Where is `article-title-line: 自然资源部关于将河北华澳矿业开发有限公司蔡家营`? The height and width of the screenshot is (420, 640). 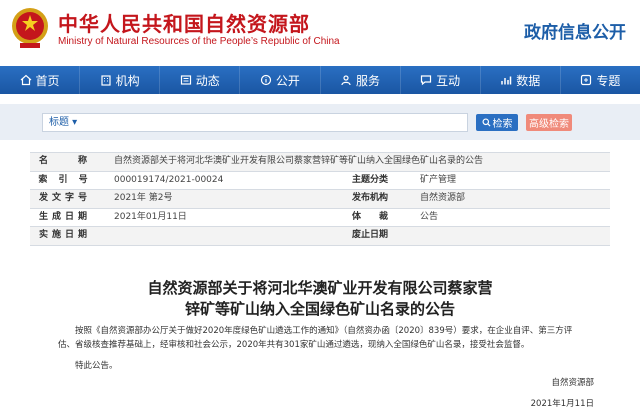 article-title-line: 自然资源部关于将河北华澳矿业开发有限公司蔡家营 is located at coordinates (320, 288).